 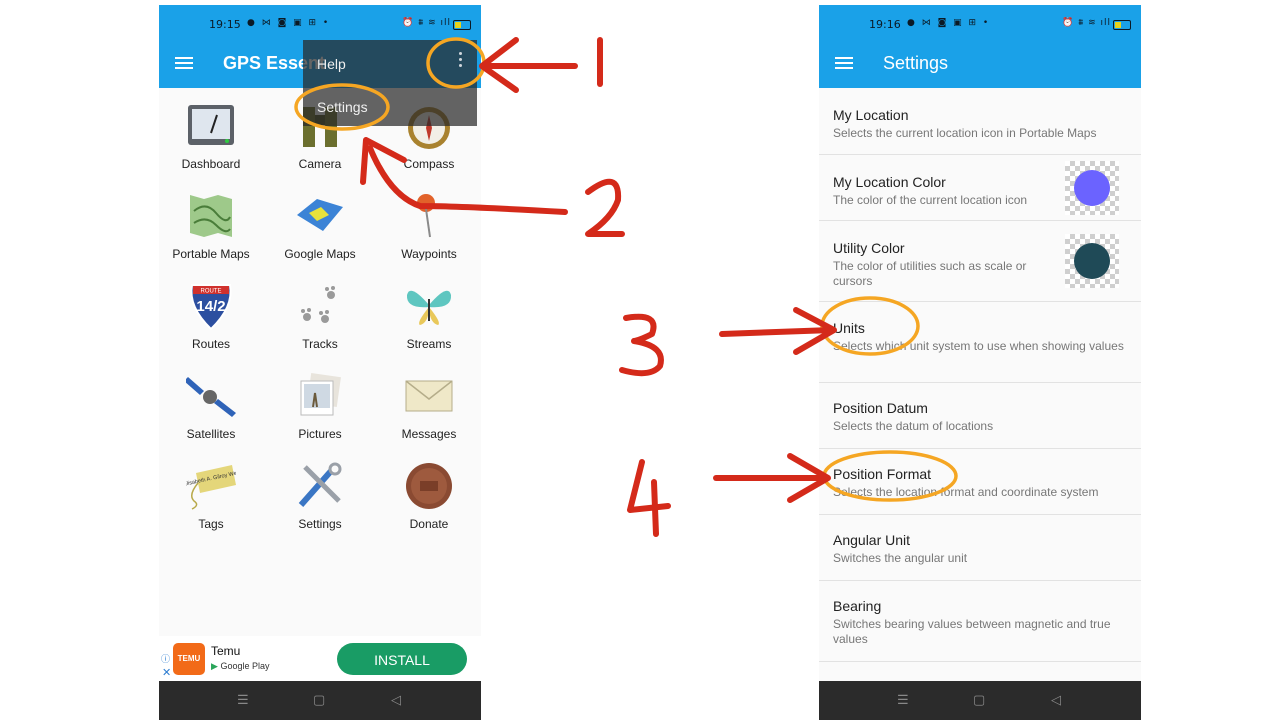 I want to click on highlight-settings-item, so click(x=342, y=107).